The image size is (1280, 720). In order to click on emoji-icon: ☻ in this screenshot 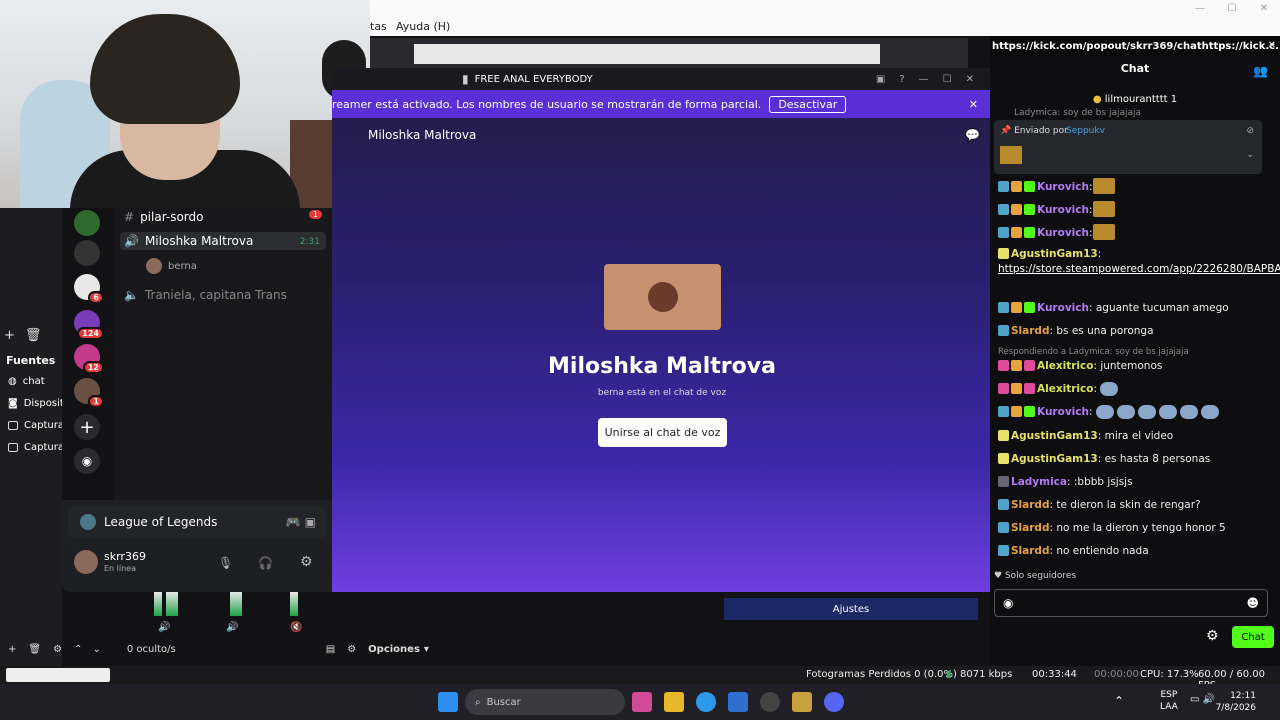, I will do `click(1252, 603)`.